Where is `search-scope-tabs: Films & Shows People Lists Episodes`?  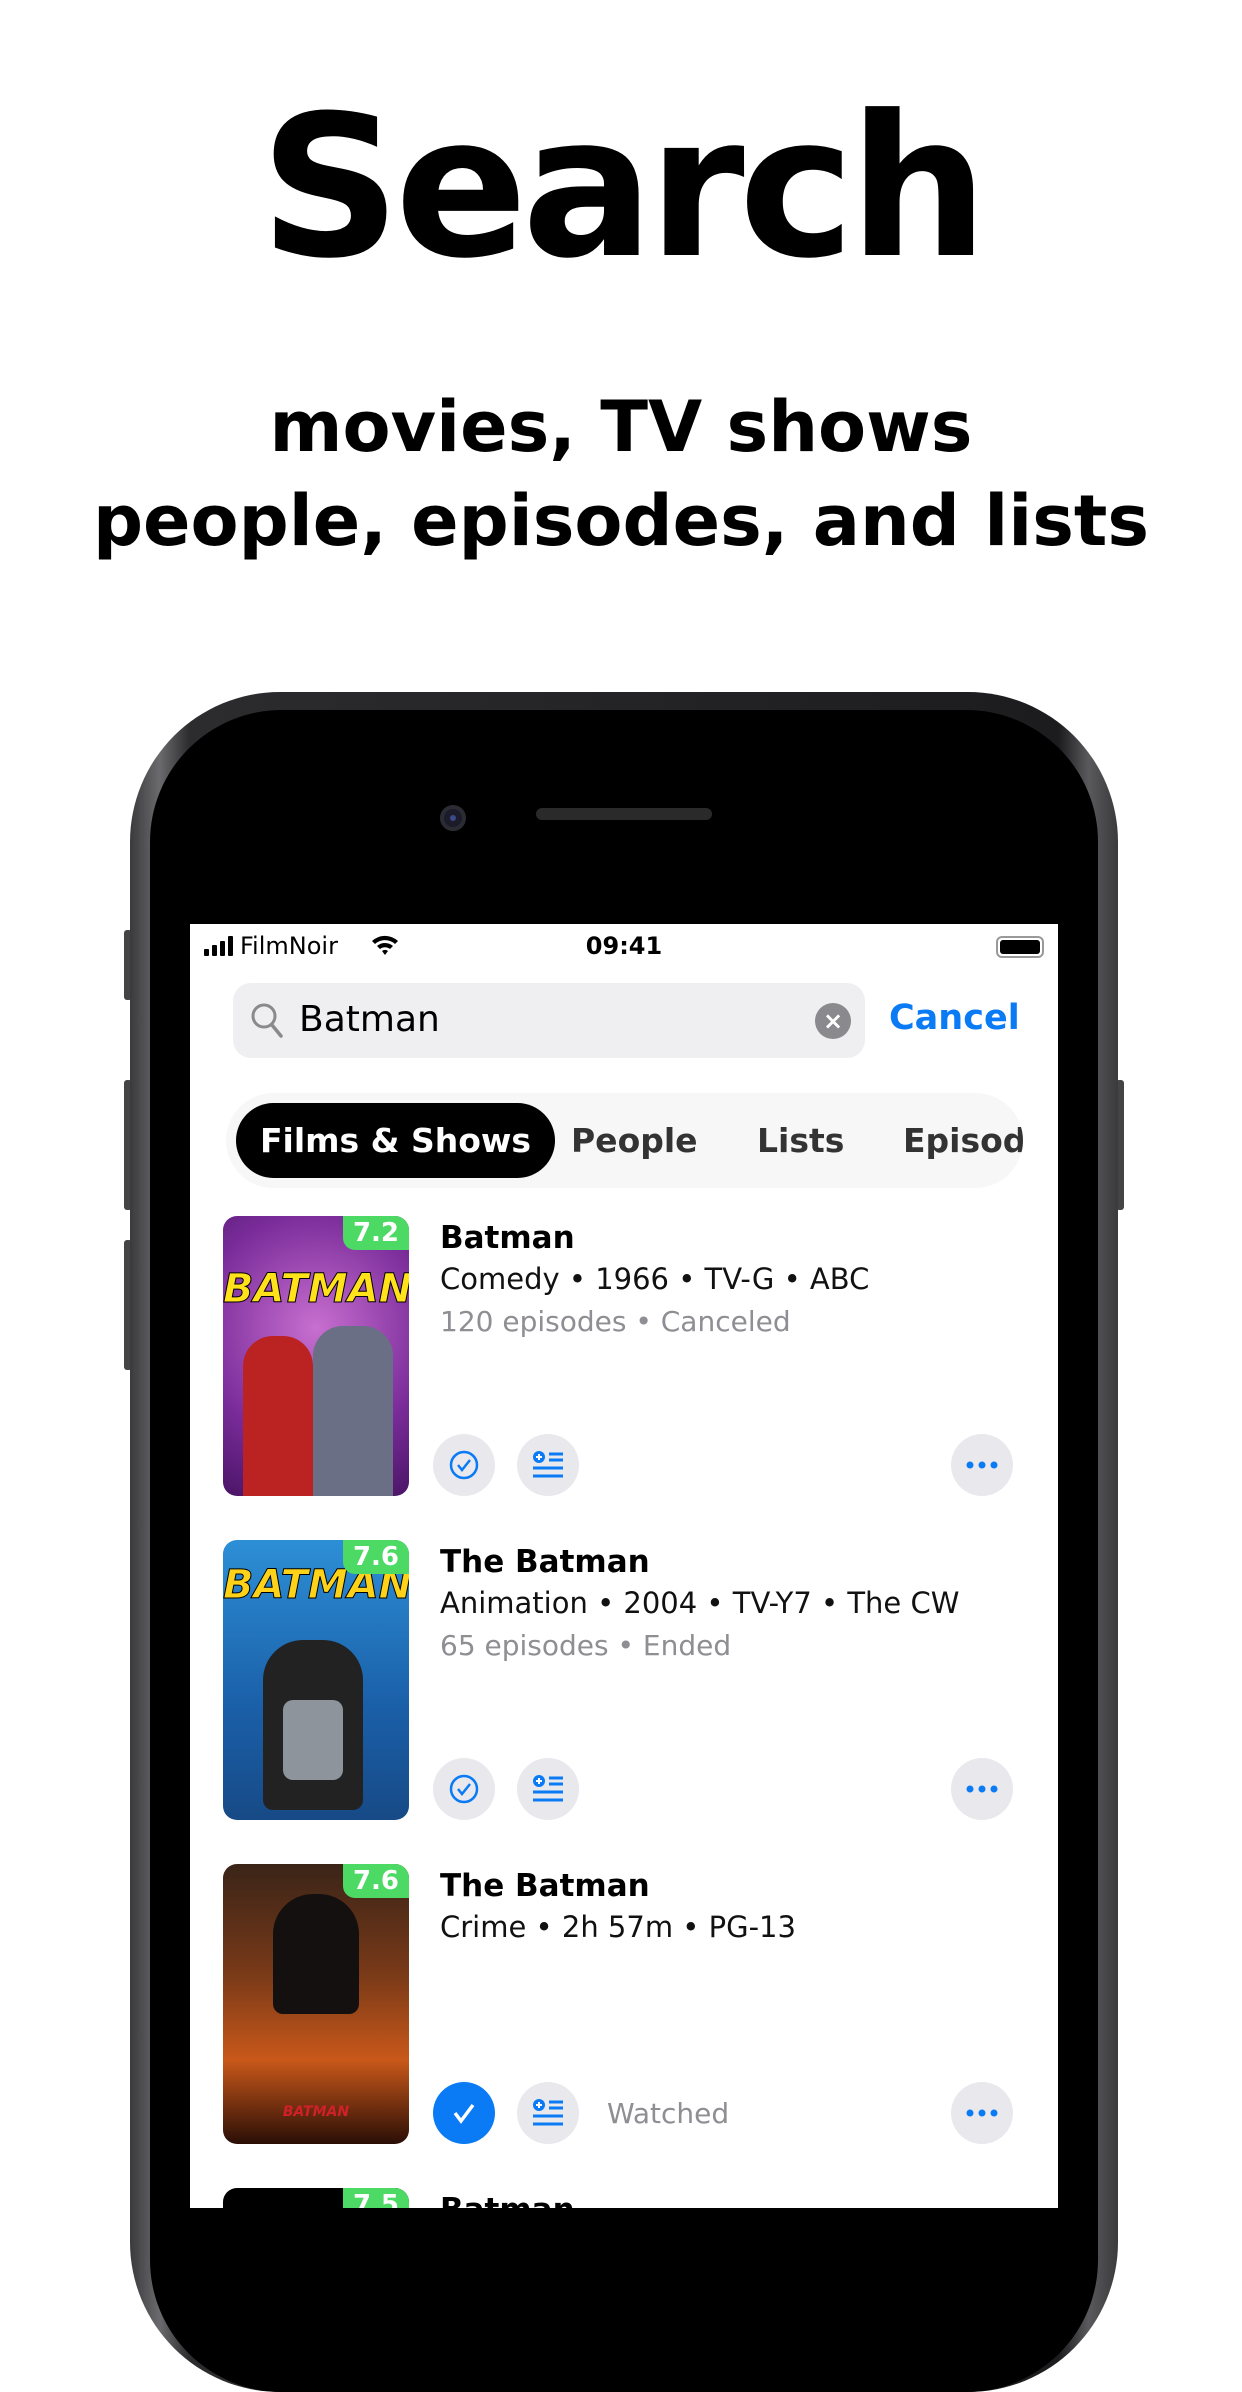 search-scope-tabs: Films & Shows People Lists Episodes is located at coordinates (624, 1140).